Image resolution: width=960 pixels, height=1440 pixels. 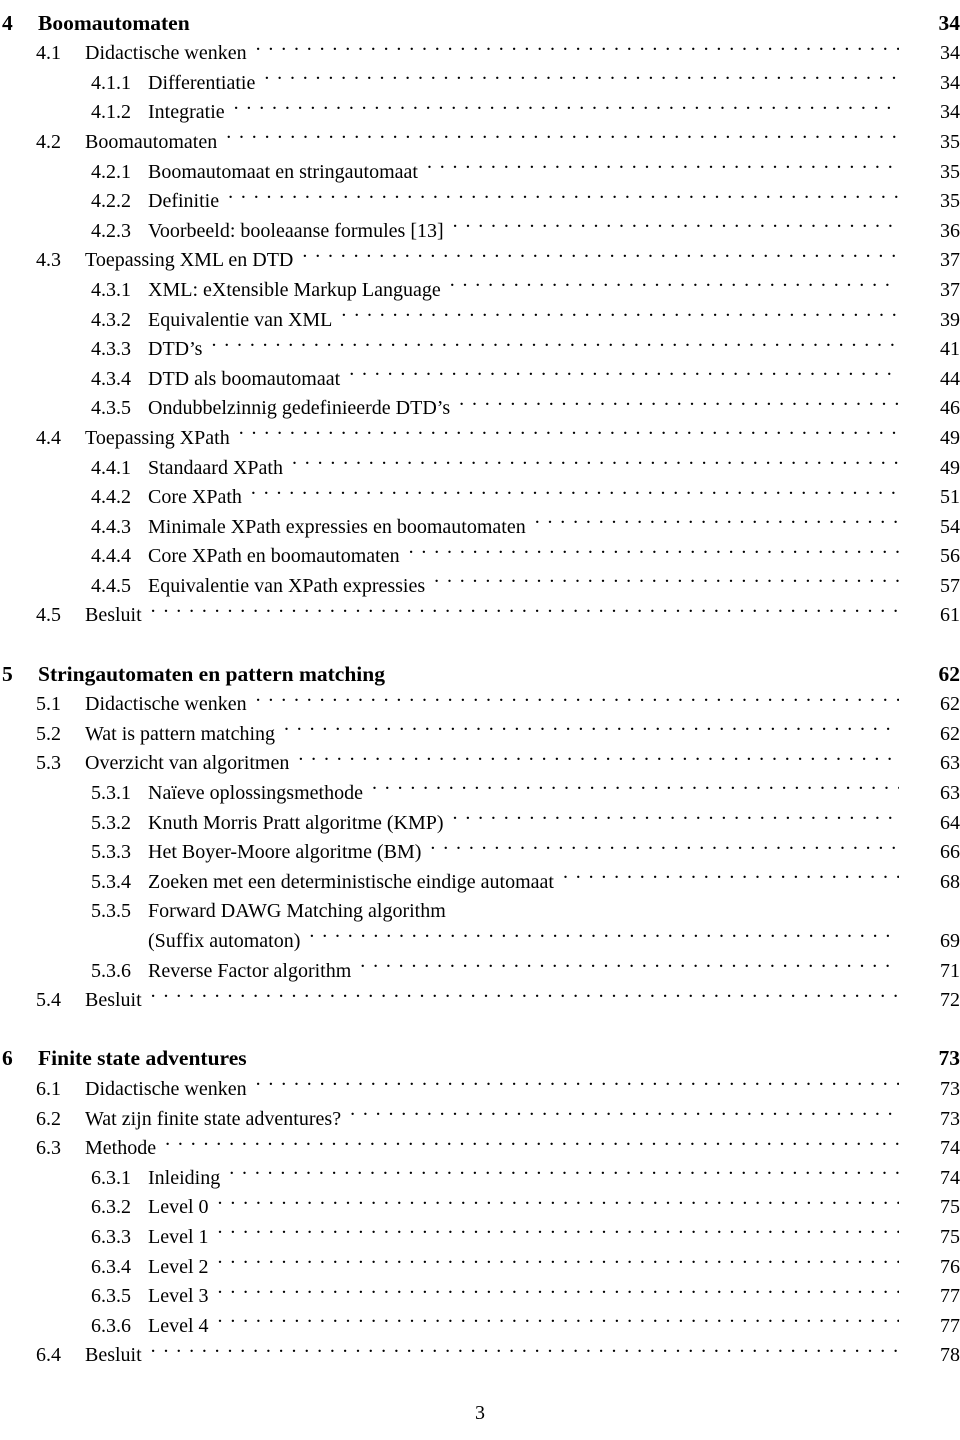 I want to click on toc-entry: 4 Boomautomaten 34, so click(x=480, y=17).